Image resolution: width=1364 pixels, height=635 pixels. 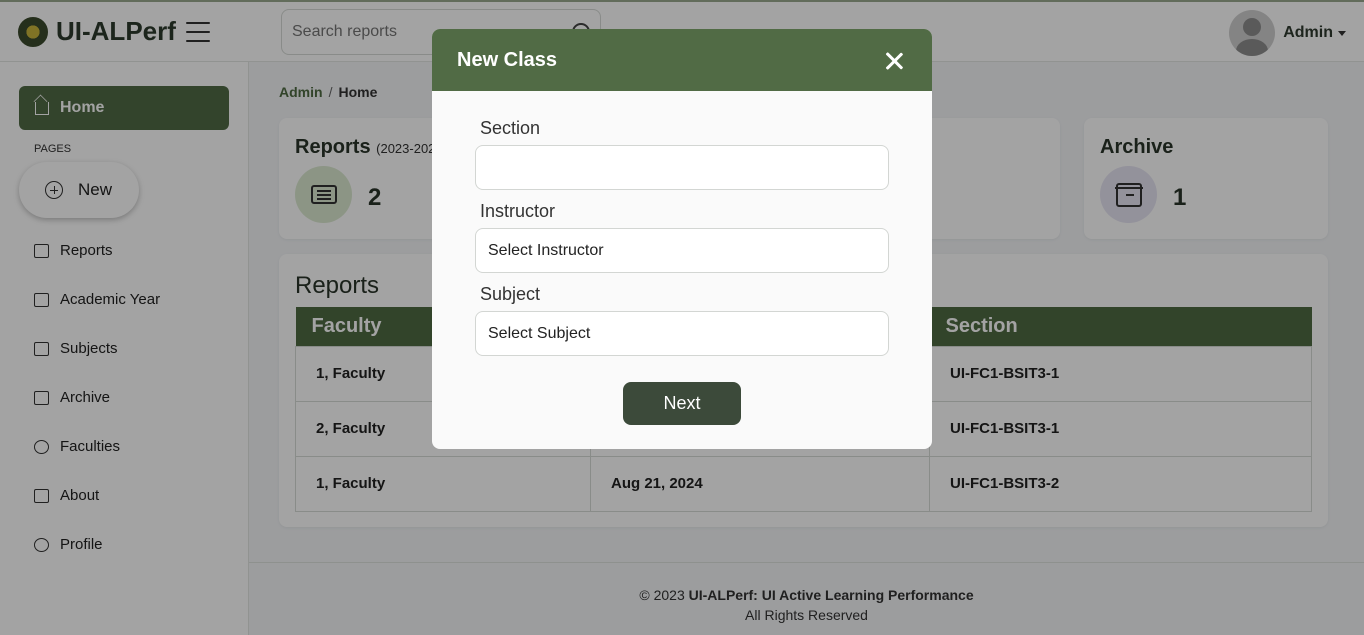 What do you see at coordinates (510, 294) in the screenshot?
I see `subject-label: Subject` at bounding box center [510, 294].